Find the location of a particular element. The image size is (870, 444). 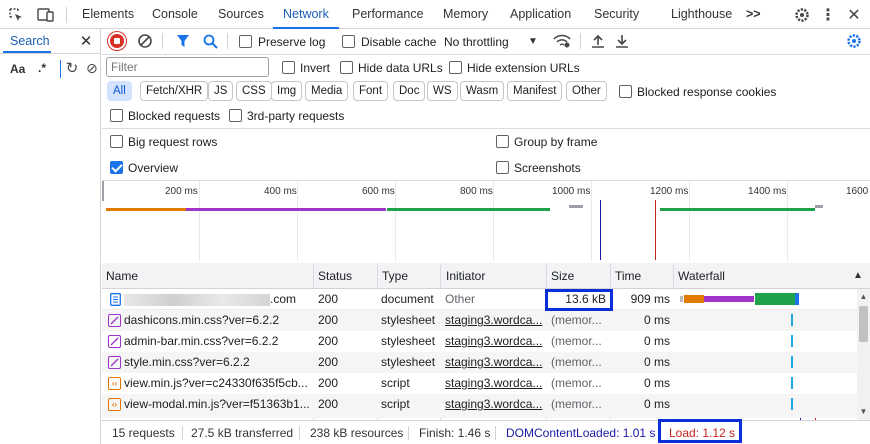

waterfall-bar-script is located at coordinates (775, 299).